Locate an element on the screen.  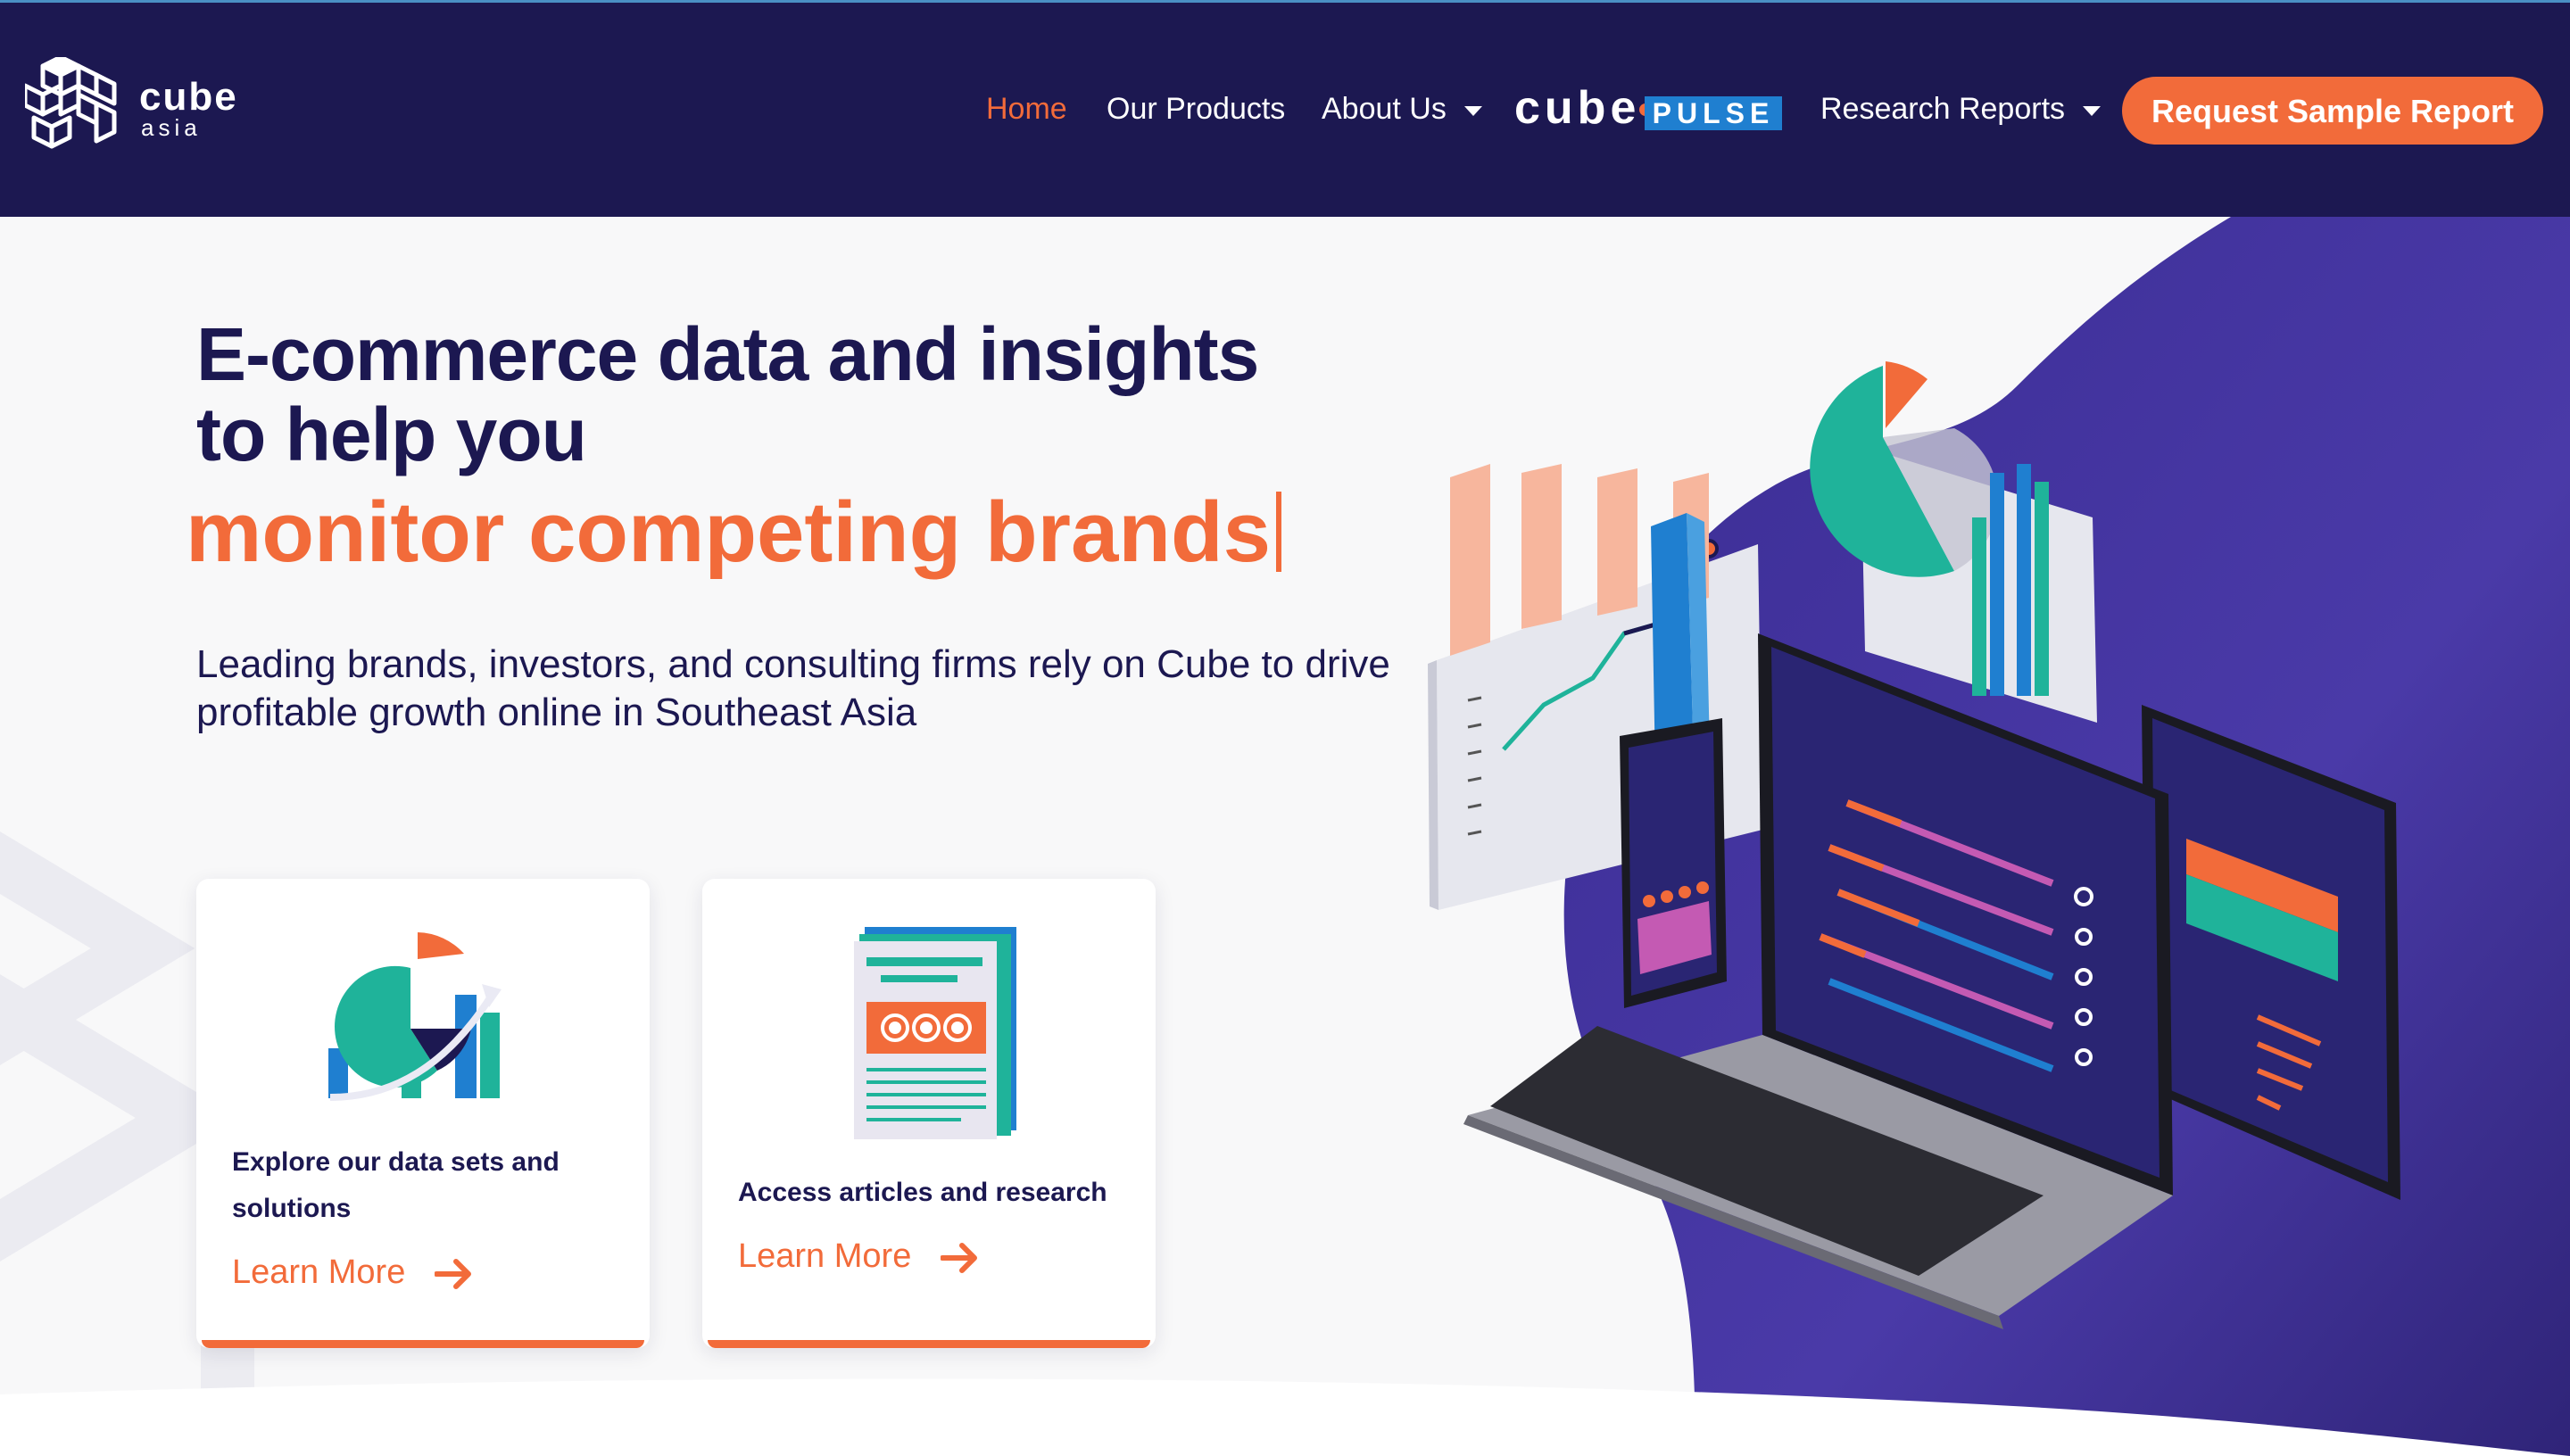
card-articles-learn-more: Learn More is located at coordinates (859, 1257).